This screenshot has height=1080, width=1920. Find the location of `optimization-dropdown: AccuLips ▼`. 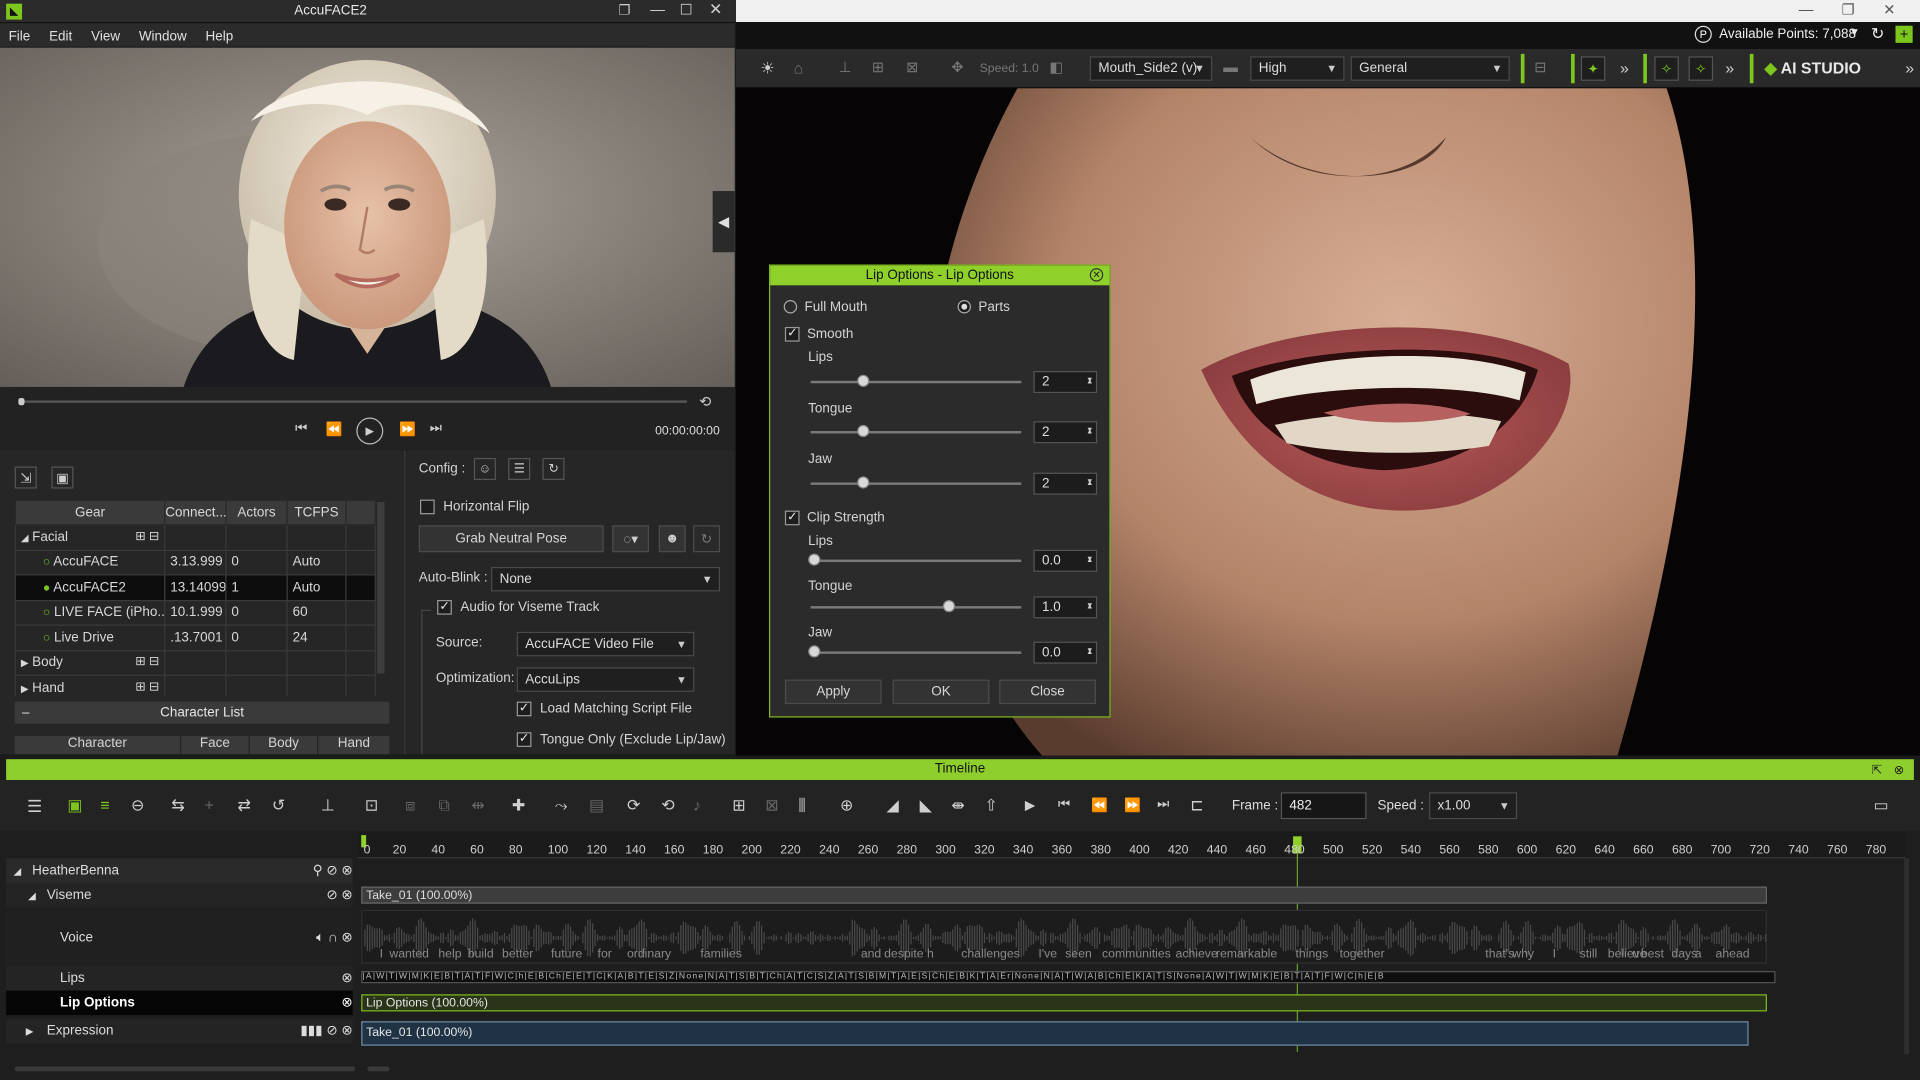

optimization-dropdown: AccuLips ▼ is located at coordinates (605, 679).